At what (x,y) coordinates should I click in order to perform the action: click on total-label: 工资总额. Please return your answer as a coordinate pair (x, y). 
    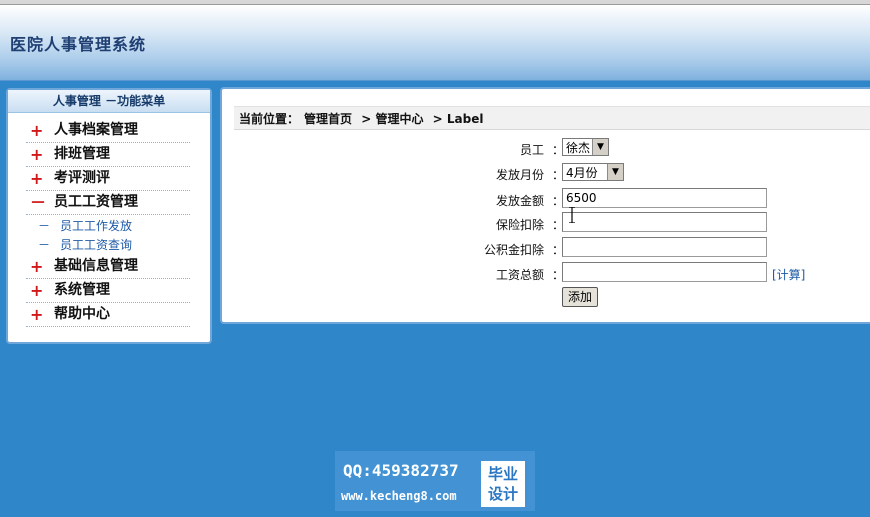
    Looking at the image, I should click on (519, 275).